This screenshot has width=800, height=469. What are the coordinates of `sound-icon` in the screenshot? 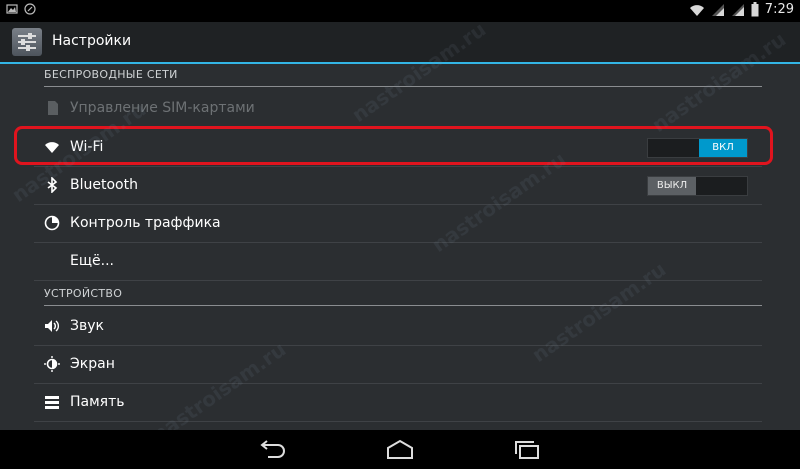 It's located at (52, 326).